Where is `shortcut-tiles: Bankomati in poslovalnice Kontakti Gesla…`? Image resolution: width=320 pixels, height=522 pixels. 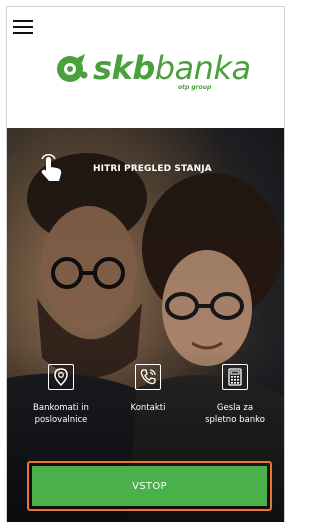 shortcut-tiles: Bankomati in poslovalnice Kontakti Gesla… is located at coordinates (145, 409).